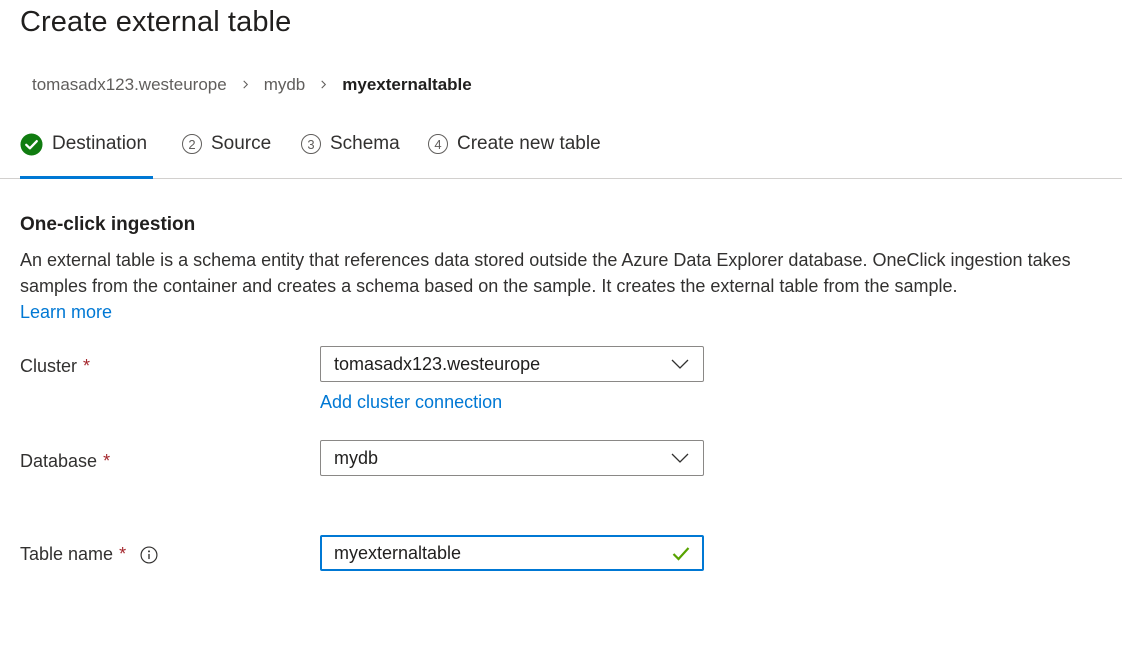 The image size is (1122, 648). Describe the element at coordinates (100, 143) in the screenshot. I see `tab-label: Destination` at that location.